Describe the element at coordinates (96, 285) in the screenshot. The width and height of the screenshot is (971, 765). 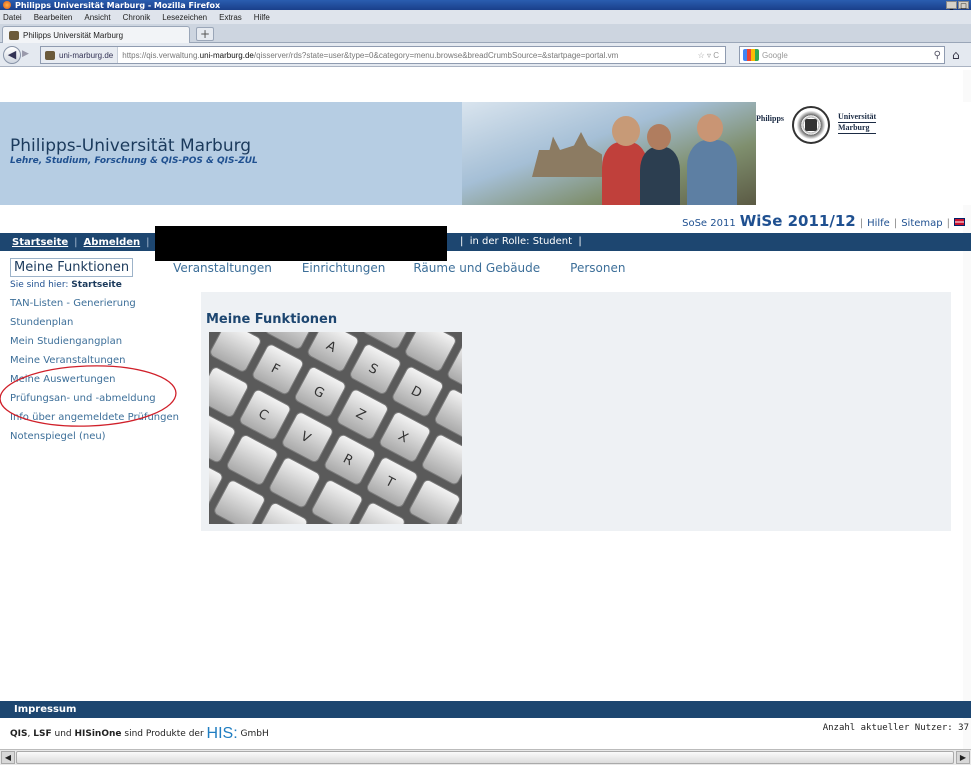
I see `breadcrumb-current: Startseite` at that location.